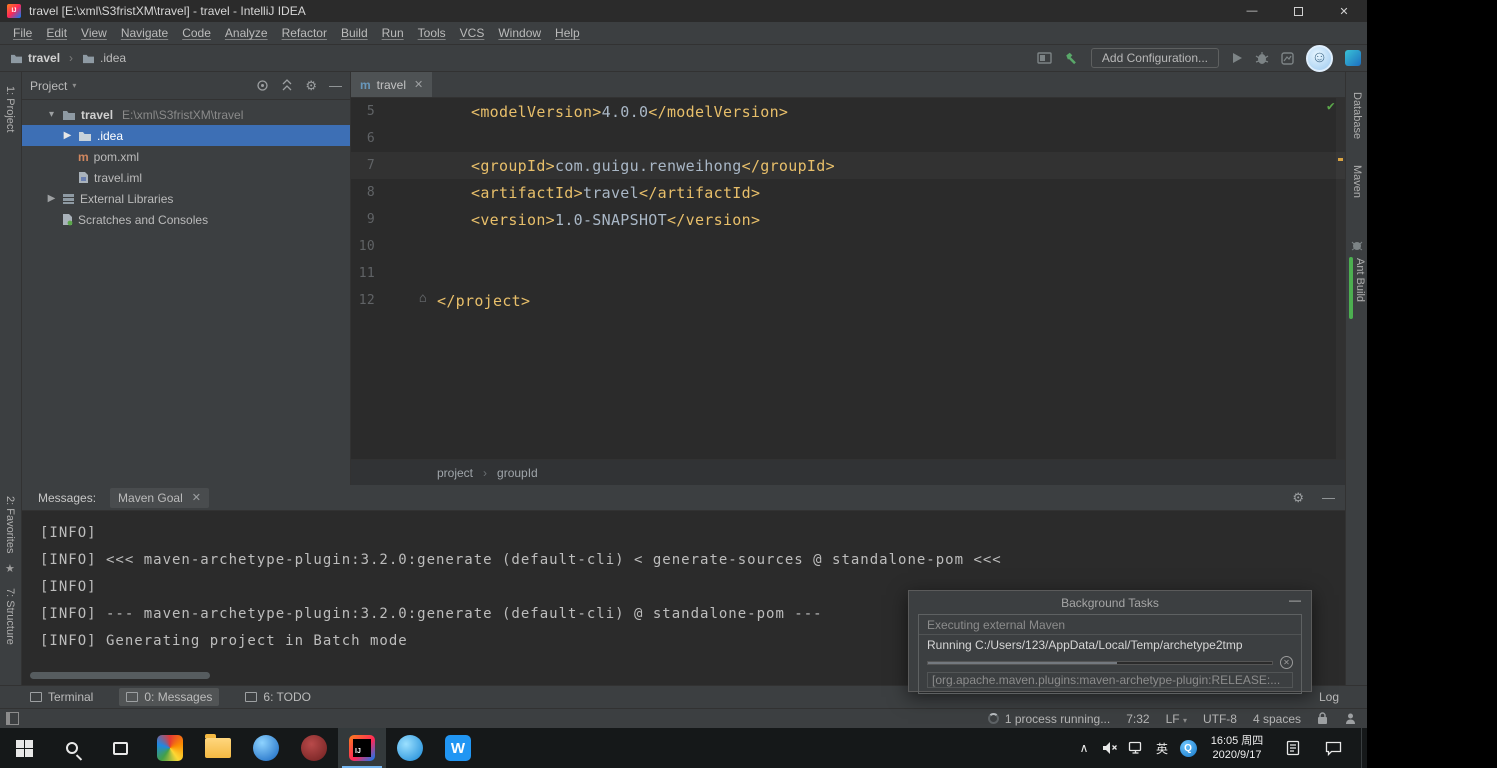 The height and width of the screenshot is (768, 1497). Describe the element at coordinates (848, 138) in the screenshot. I see `code-line: 6` at that location.